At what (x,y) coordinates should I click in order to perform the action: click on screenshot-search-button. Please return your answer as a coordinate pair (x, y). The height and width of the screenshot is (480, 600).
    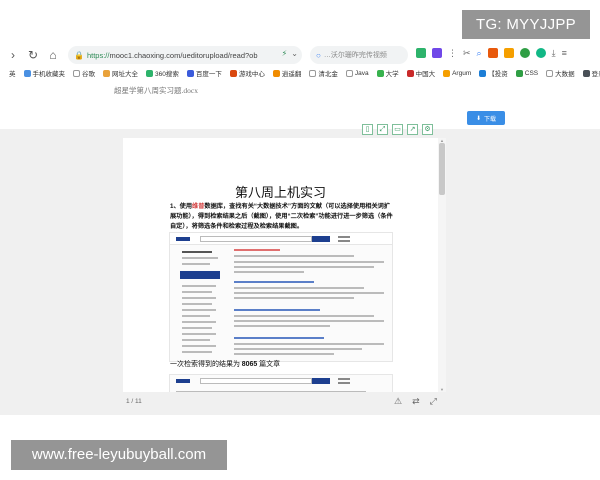
    Looking at the image, I should click on (321, 239).